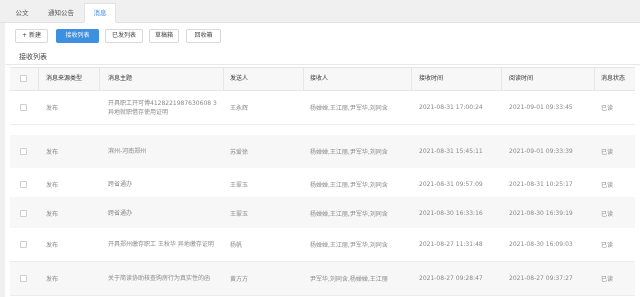  Describe the element at coordinates (236, 245) in the screenshot. I see `cell-sender: 杨帆` at that location.